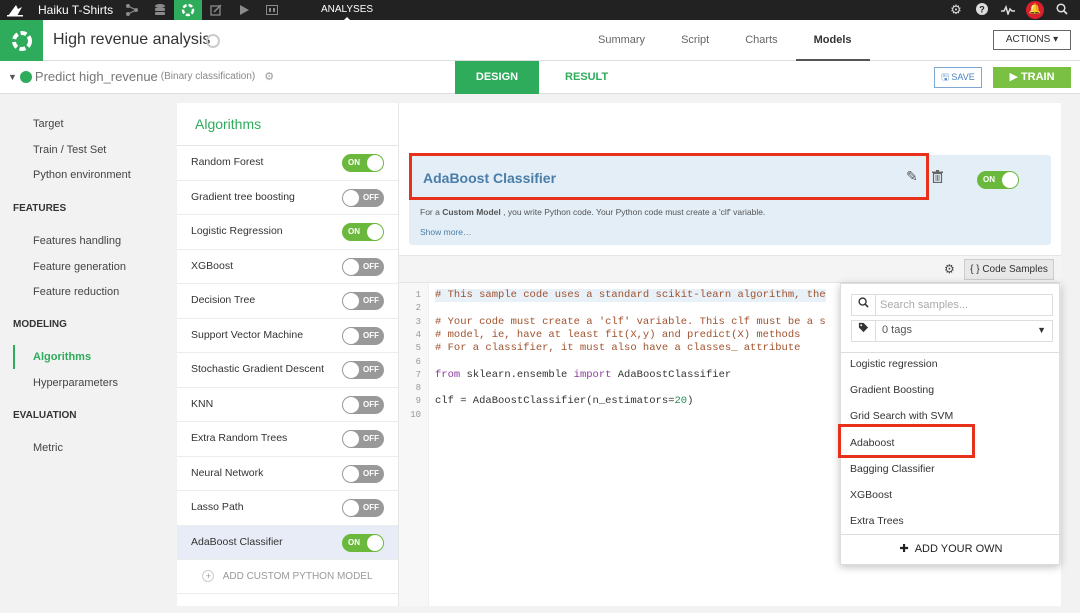 The width and height of the screenshot is (1080, 613). I want to click on help-icon: ?, so click(982, 10).